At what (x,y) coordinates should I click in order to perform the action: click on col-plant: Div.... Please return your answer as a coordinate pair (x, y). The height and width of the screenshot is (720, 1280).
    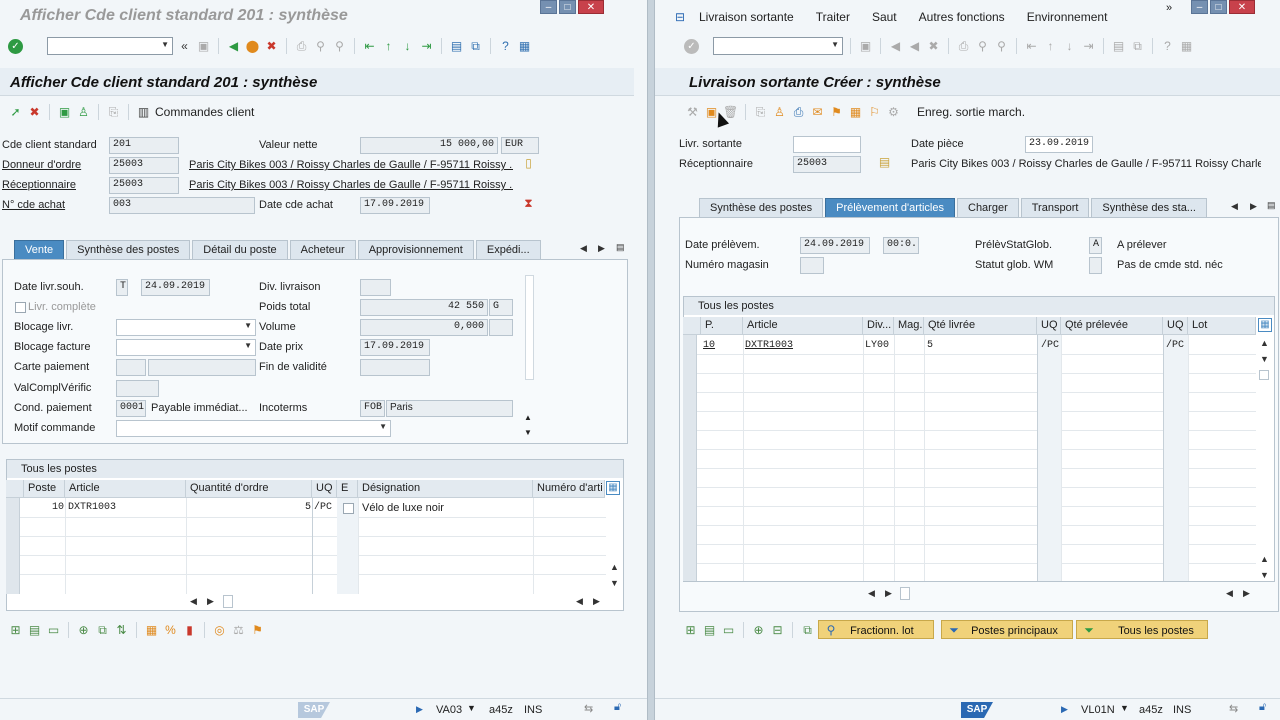
    Looking at the image, I should click on (878, 326).